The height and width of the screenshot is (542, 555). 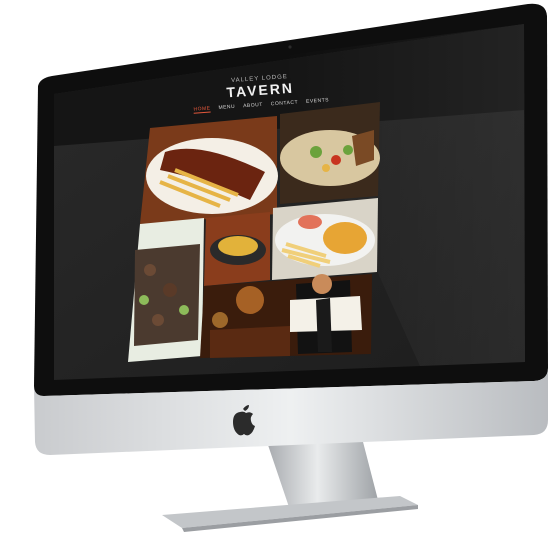 I want to click on nav-item-about: ABOUT, so click(x=253, y=106).